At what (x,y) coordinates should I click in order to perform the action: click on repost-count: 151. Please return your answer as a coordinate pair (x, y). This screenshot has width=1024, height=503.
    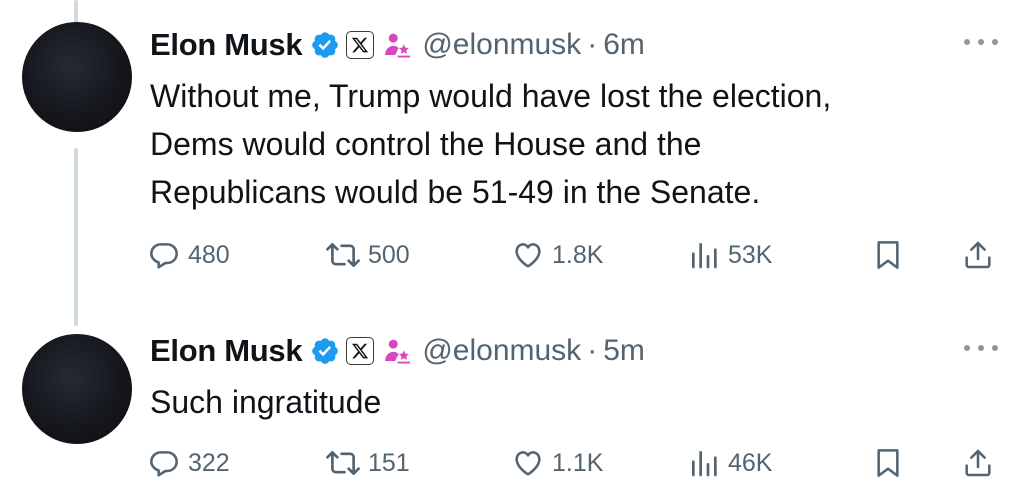
    Looking at the image, I should click on (389, 462).